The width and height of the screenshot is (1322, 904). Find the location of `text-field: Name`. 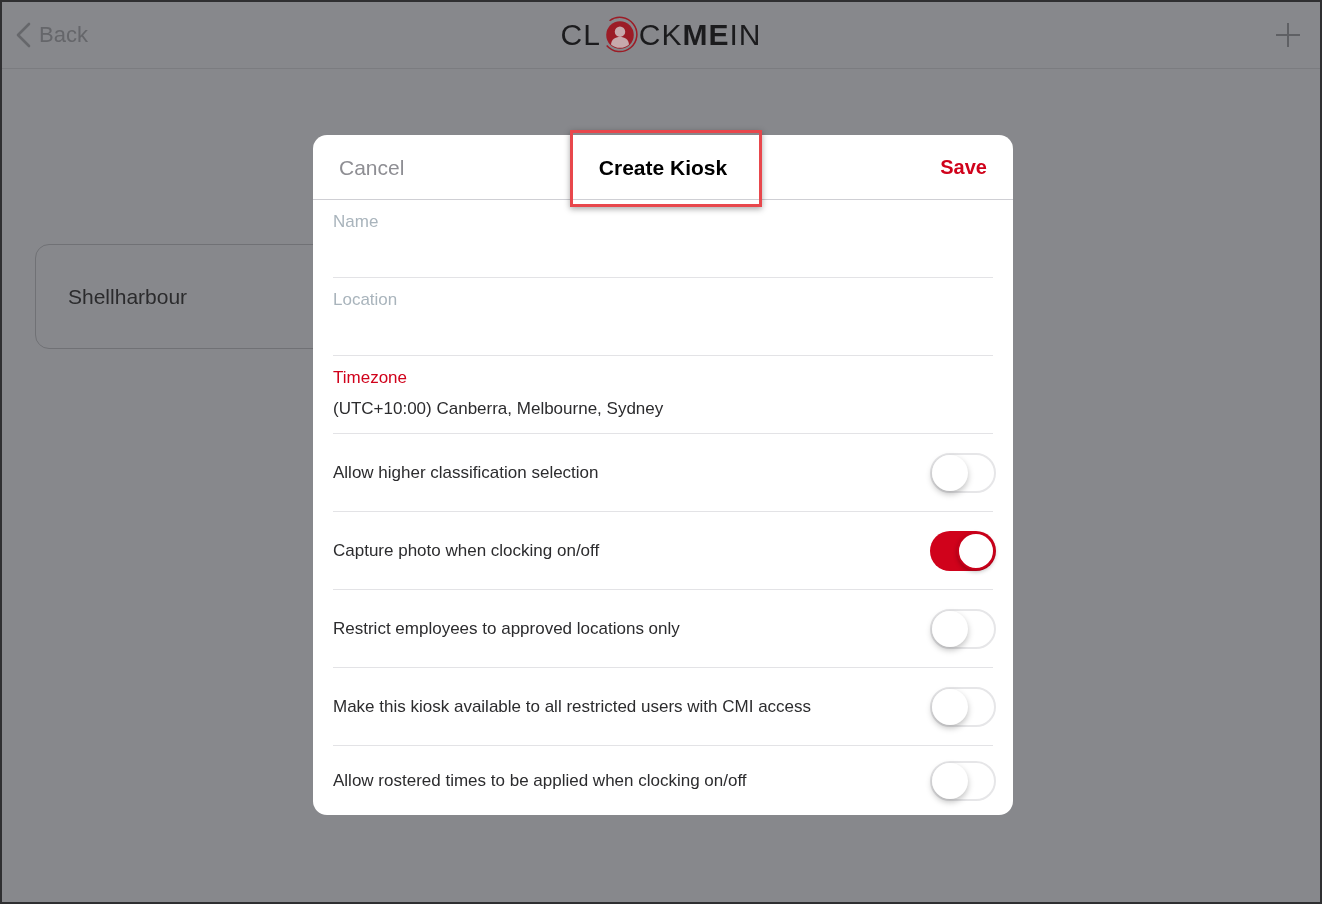

text-field: Name is located at coordinates (663, 239).